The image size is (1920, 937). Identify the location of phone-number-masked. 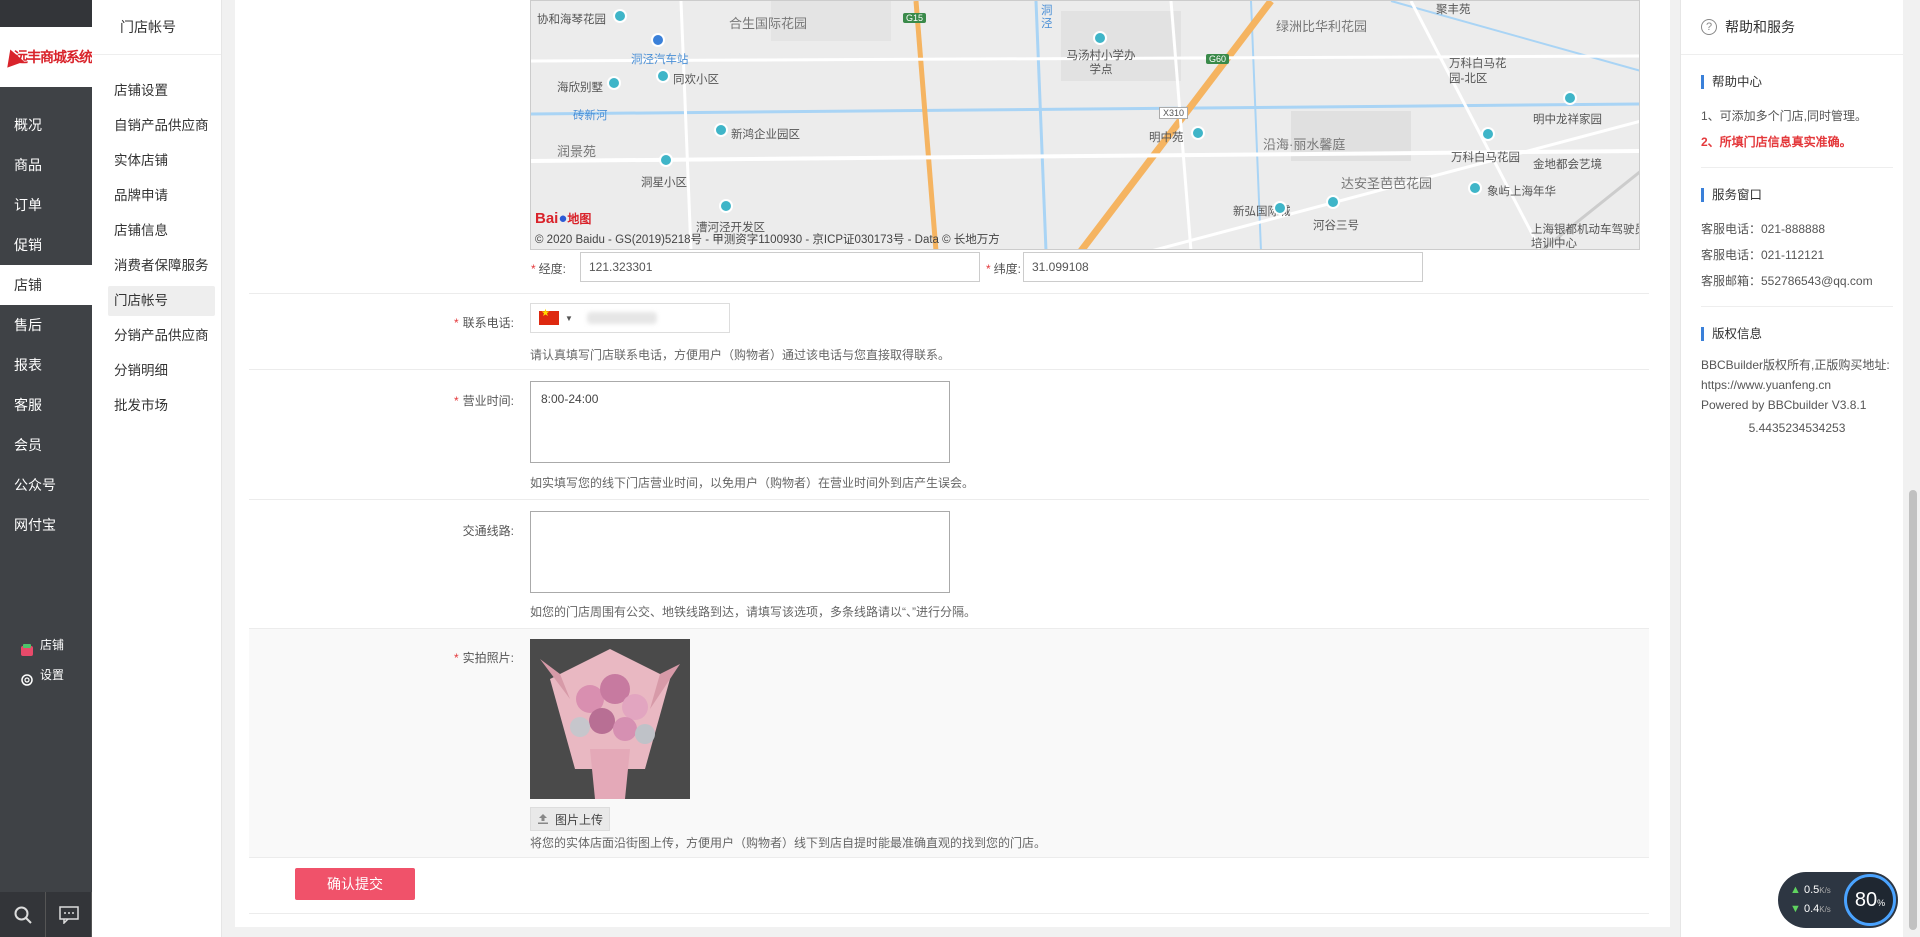
(621, 318).